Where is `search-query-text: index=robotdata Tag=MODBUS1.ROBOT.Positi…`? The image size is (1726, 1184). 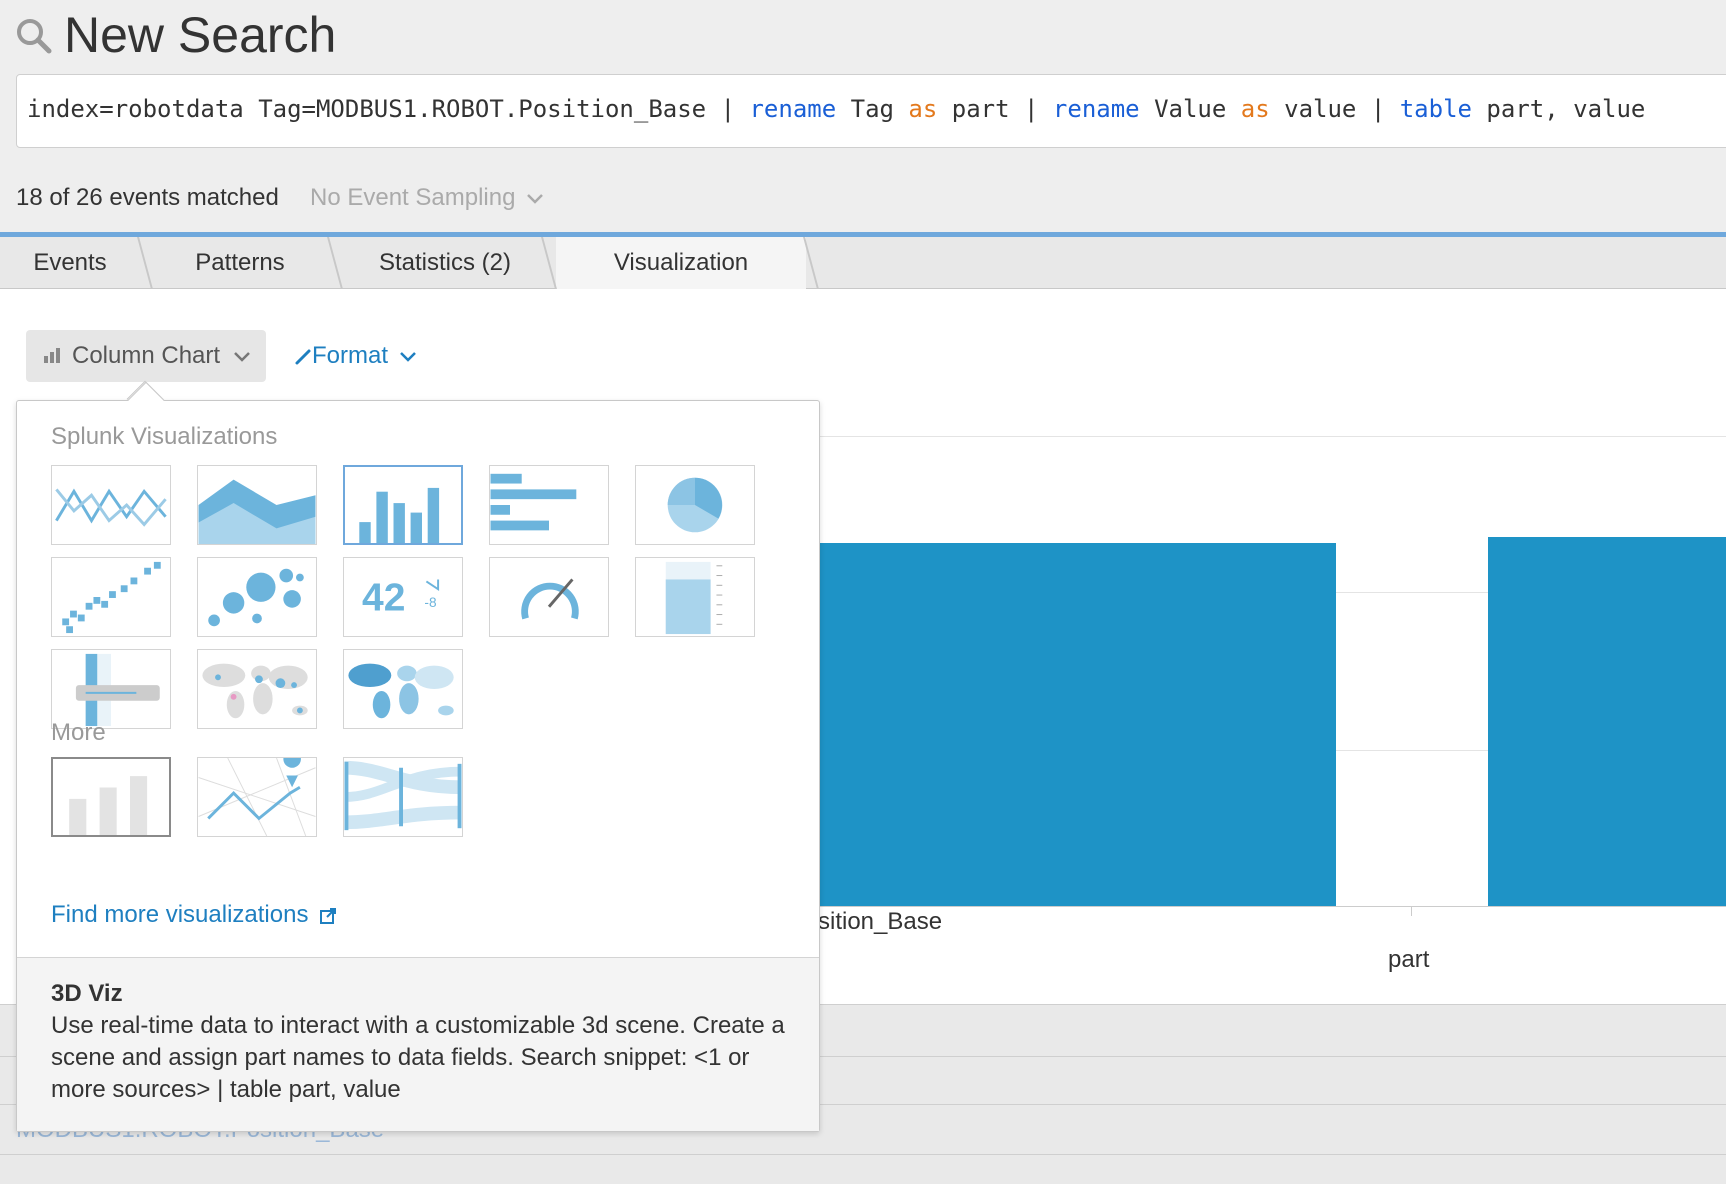 search-query-text: index=robotdata Tag=MODBUS1.ROBOT.Positi… is located at coordinates (836, 109).